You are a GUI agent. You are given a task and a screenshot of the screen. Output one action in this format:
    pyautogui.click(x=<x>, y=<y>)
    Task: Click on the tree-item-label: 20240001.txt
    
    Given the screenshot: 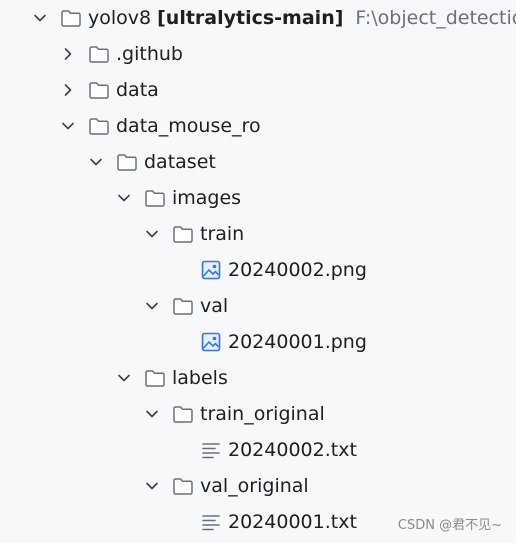 What is the action you would take?
    pyautogui.click(x=292, y=522)
    